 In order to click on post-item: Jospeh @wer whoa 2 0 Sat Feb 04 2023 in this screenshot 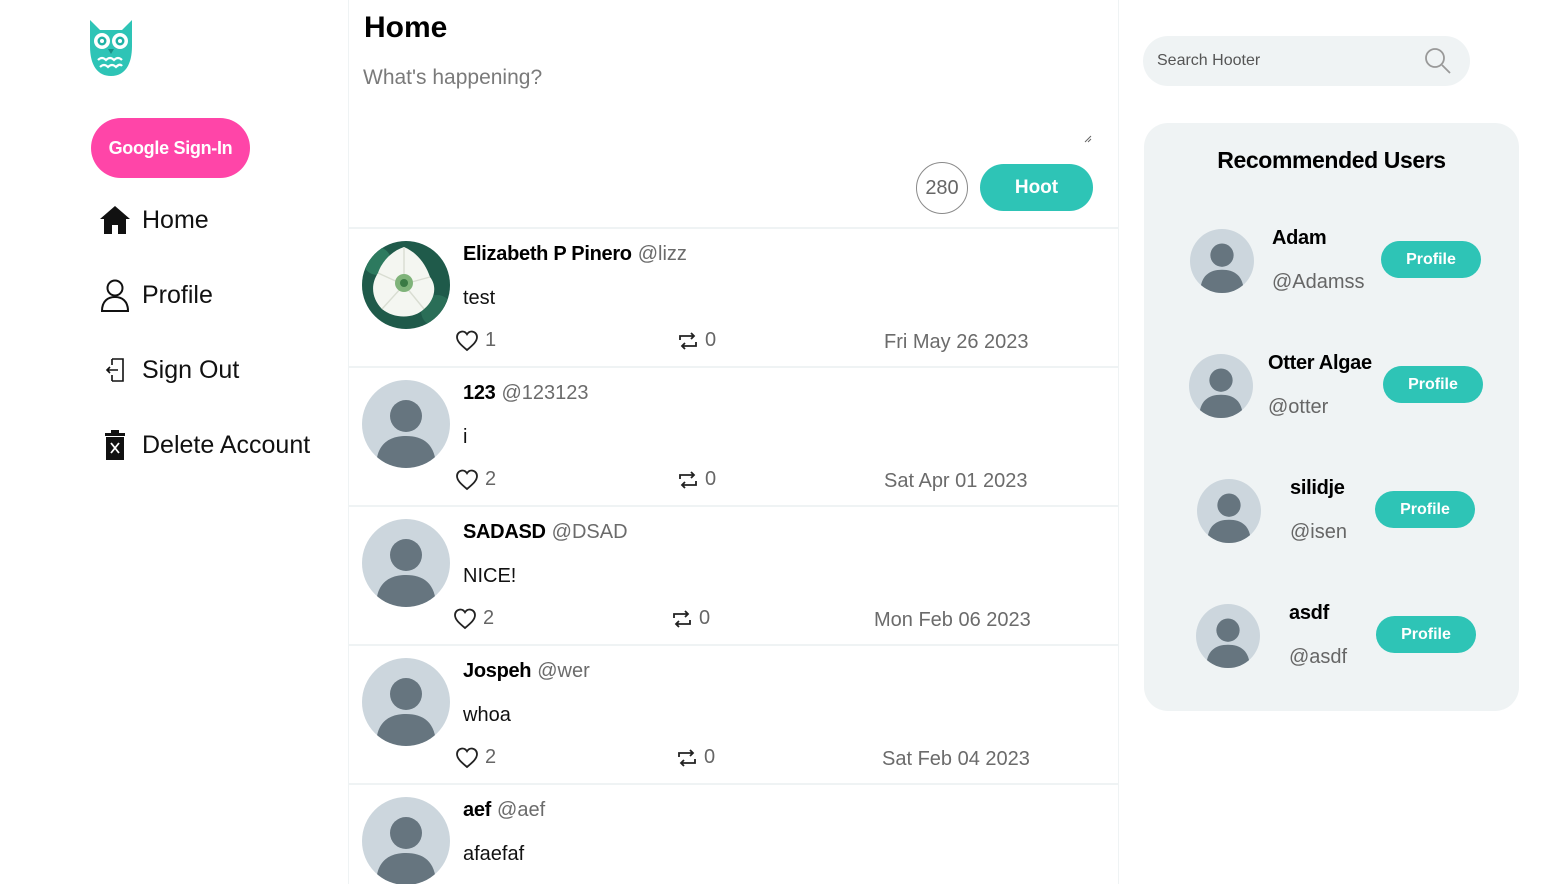, I will do `click(733, 713)`.